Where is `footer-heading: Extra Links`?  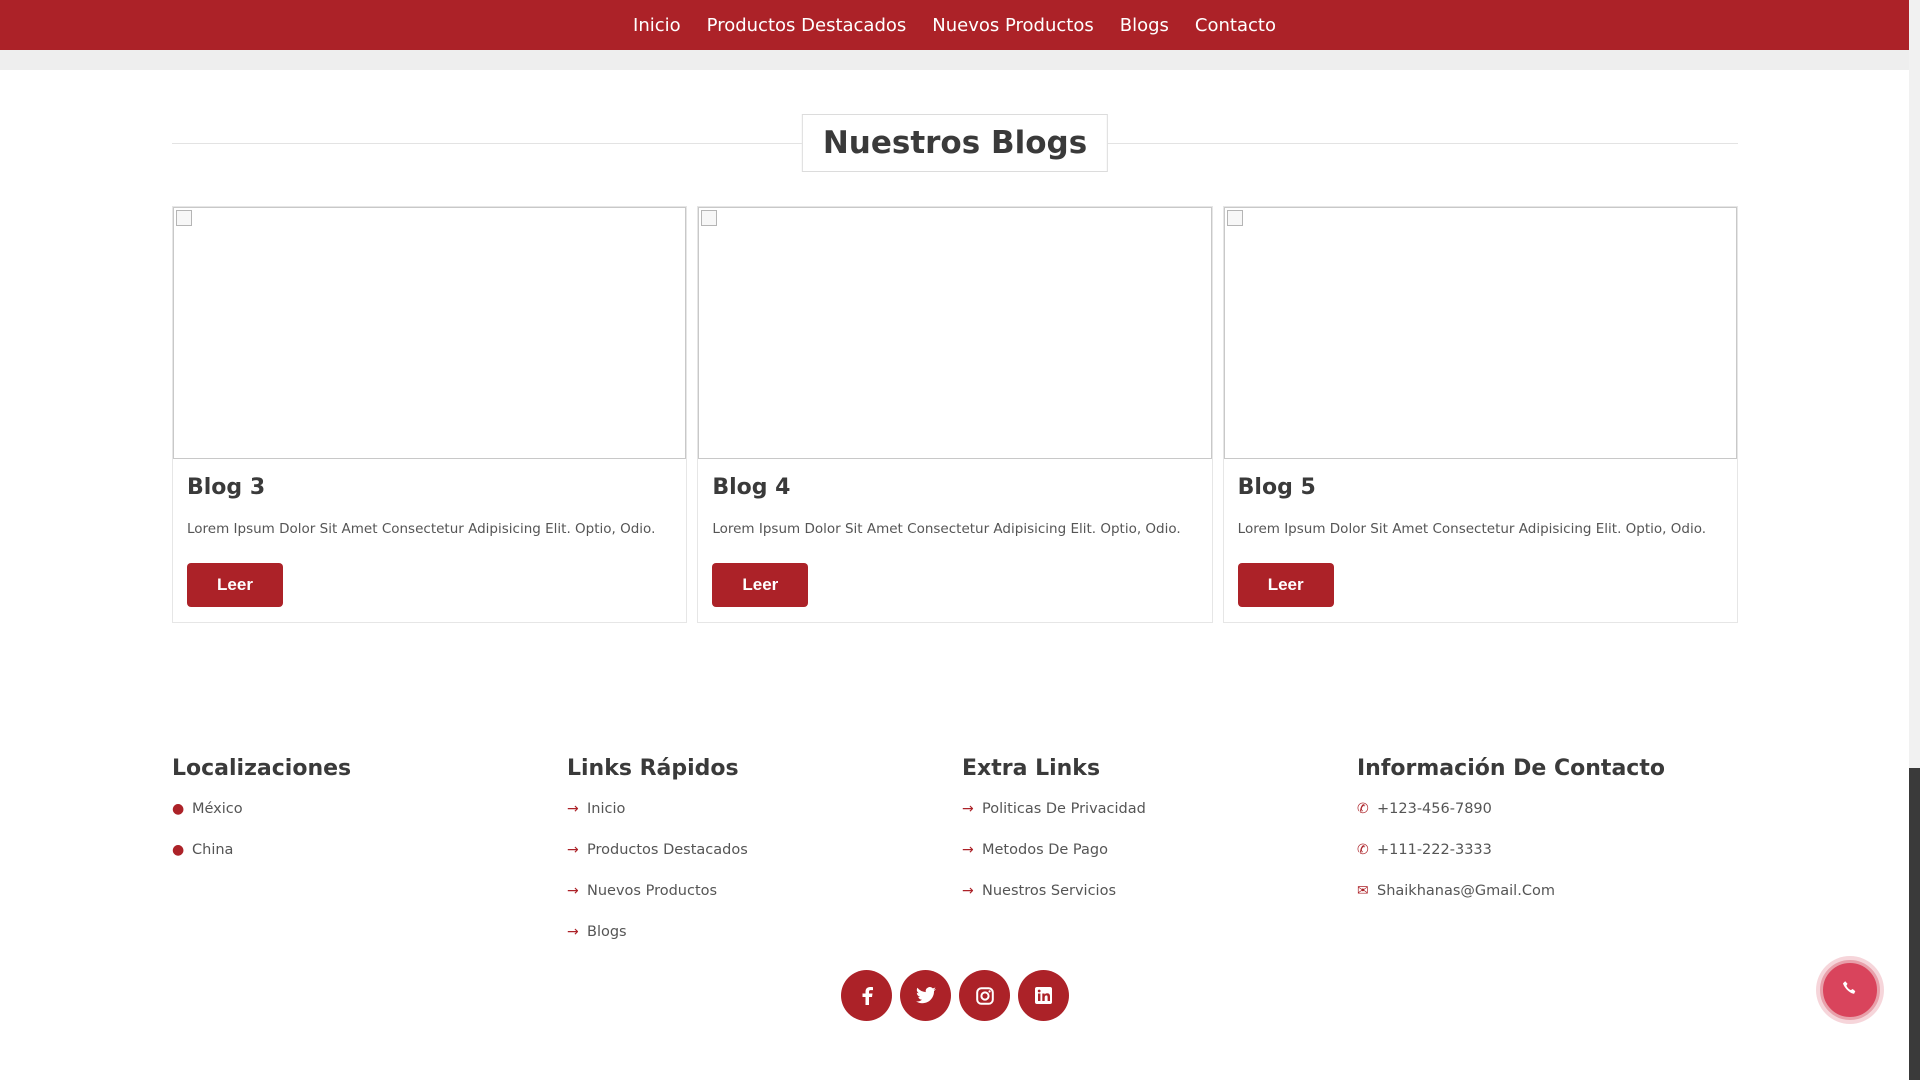 footer-heading: Extra Links is located at coordinates (1031, 768).